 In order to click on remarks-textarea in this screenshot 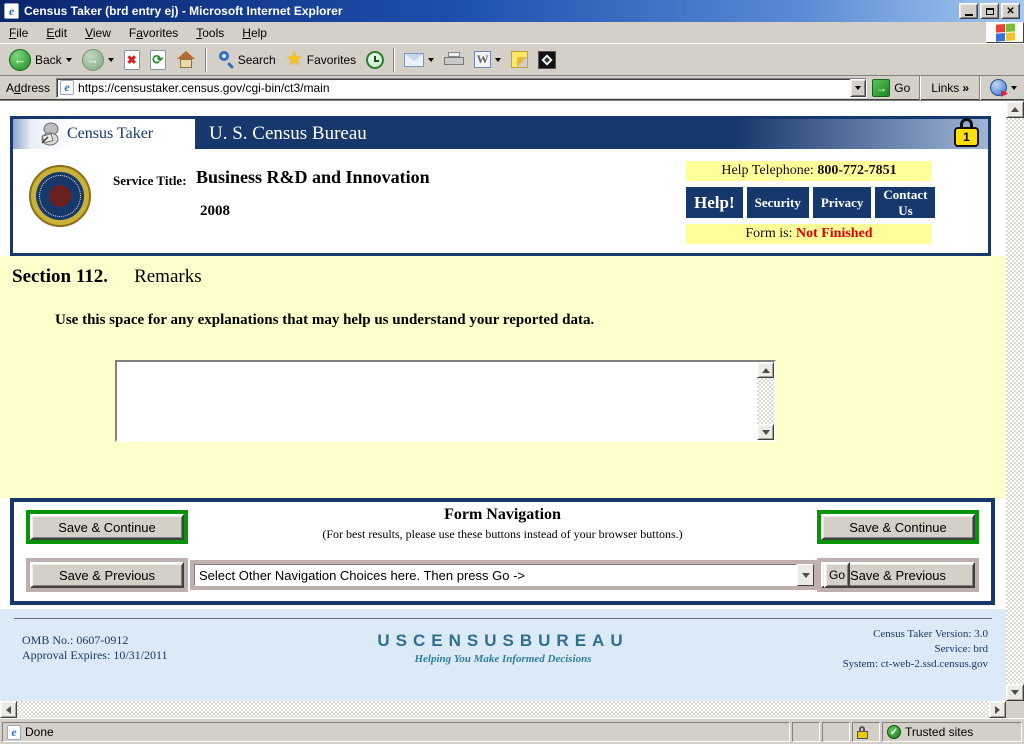, I will do `click(437, 401)`.